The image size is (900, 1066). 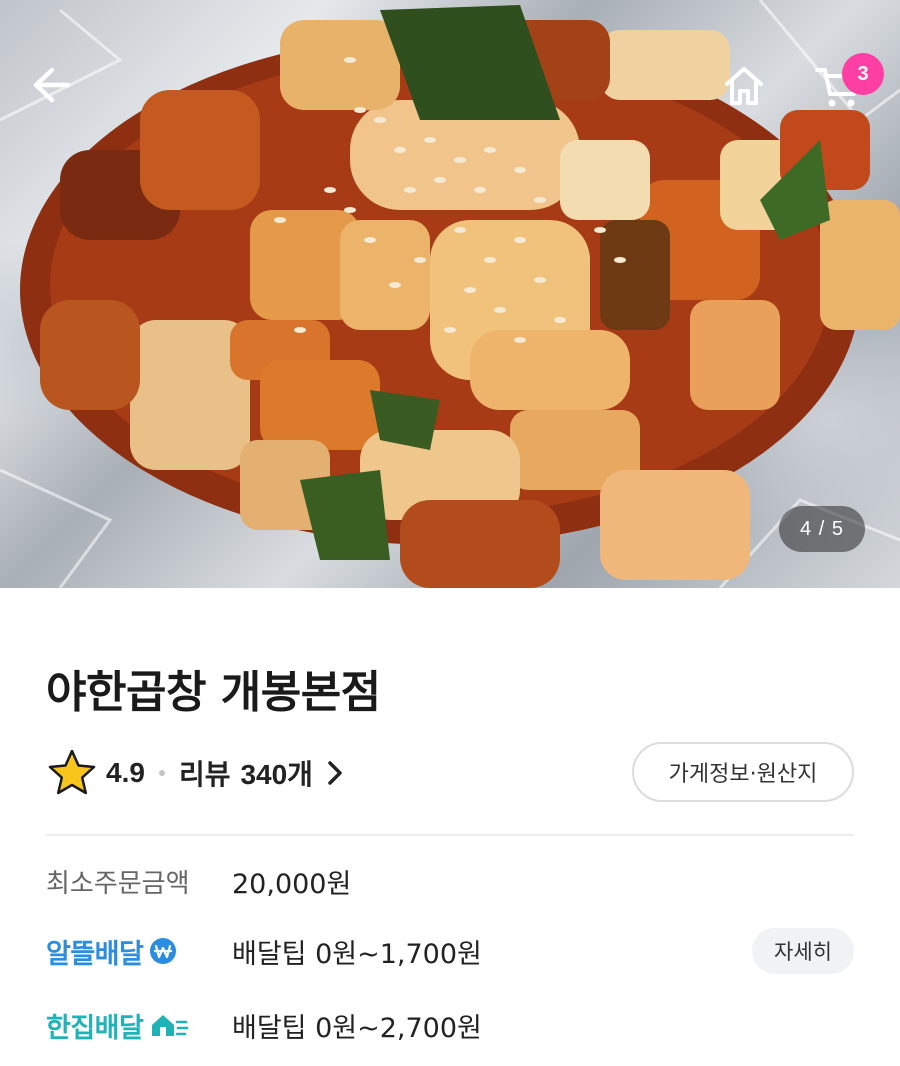 I want to click on rating-row: 4.9 리뷰 340개, so click(x=196, y=773).